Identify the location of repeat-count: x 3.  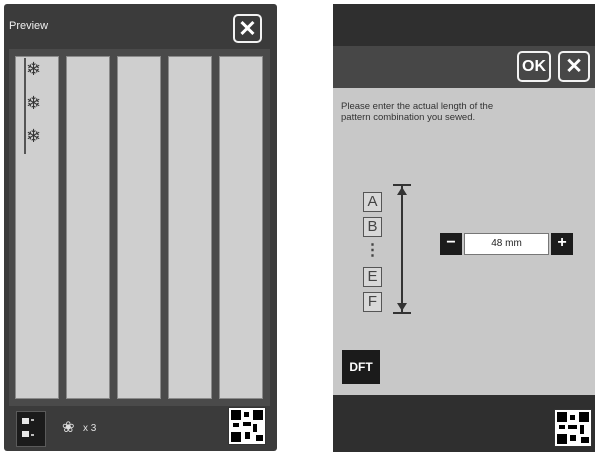
(90, 428).